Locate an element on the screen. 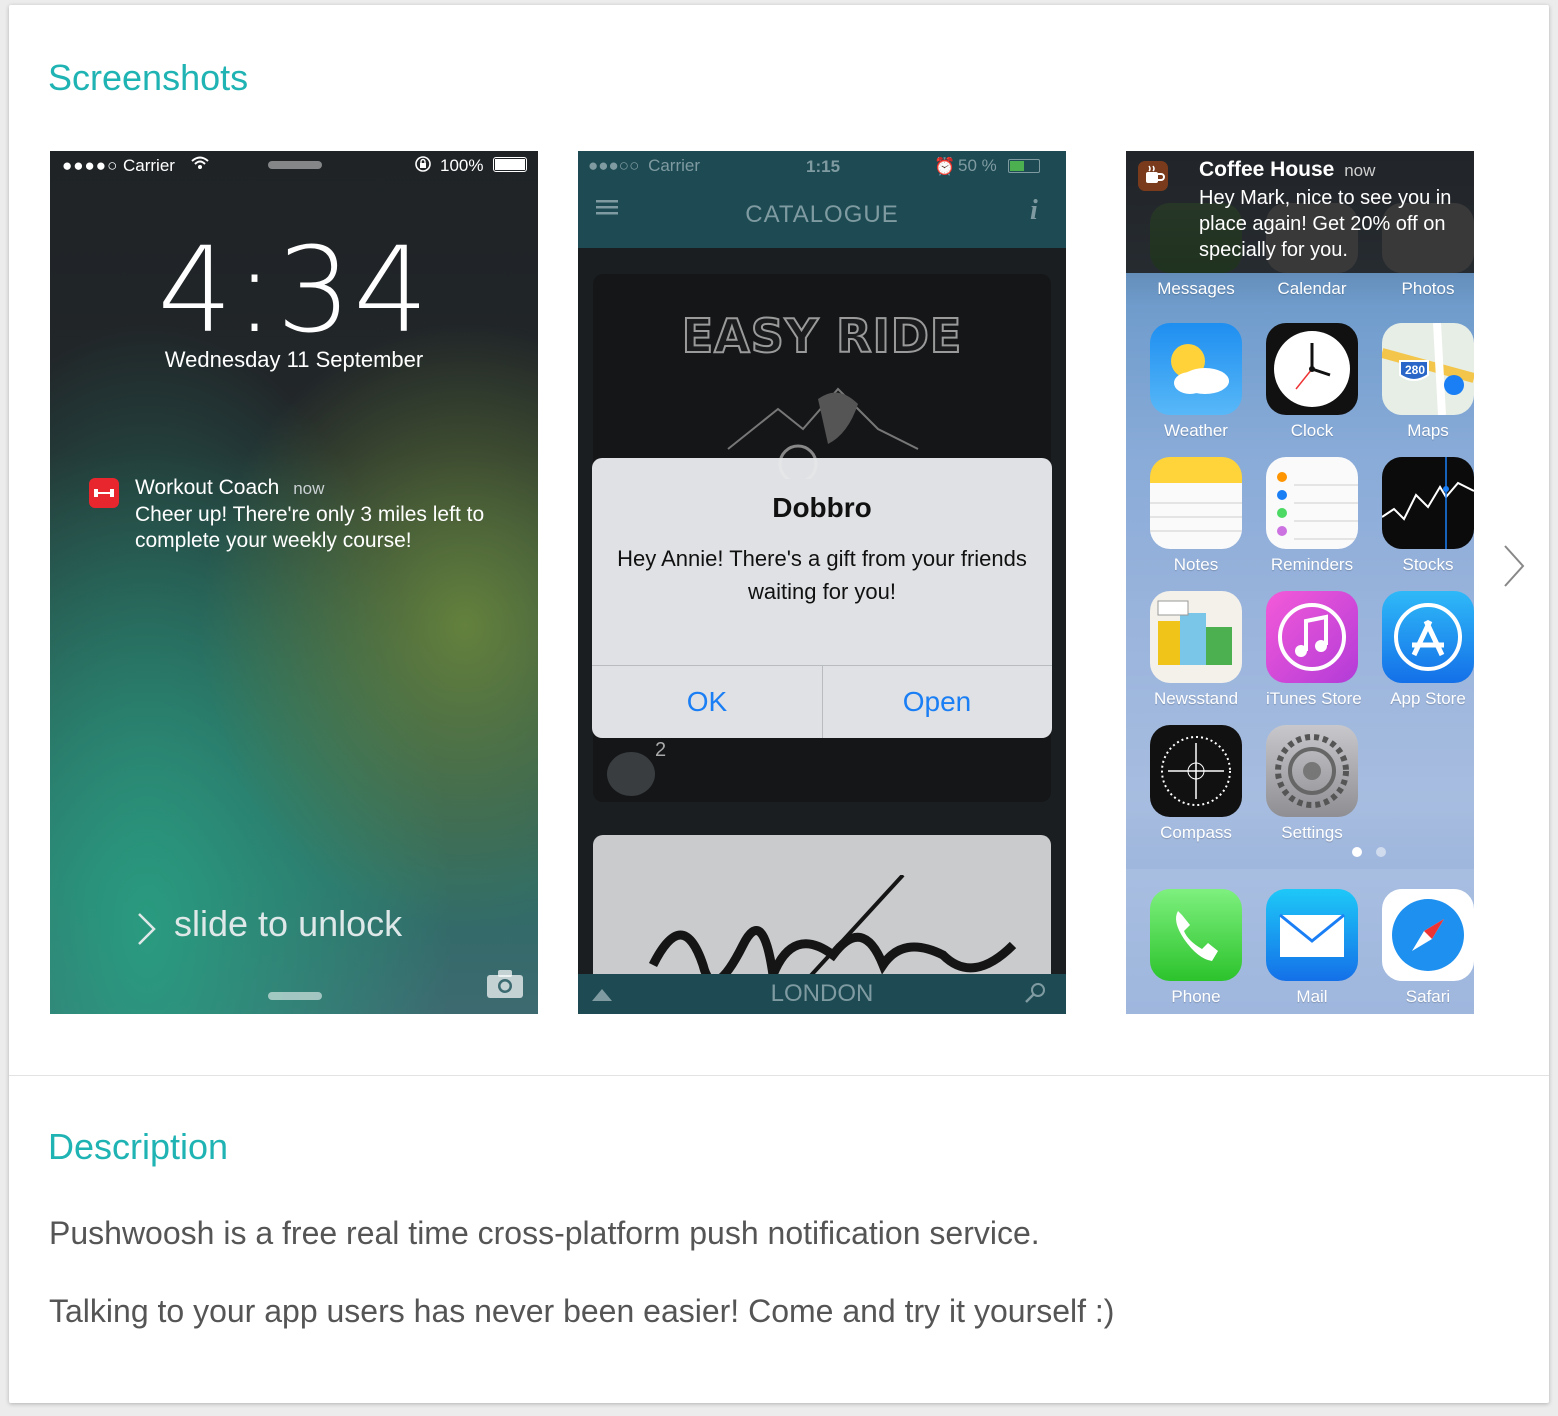 The image size is (1558, 1416). app-mail: Mail is located at coordinates (1312, 948).